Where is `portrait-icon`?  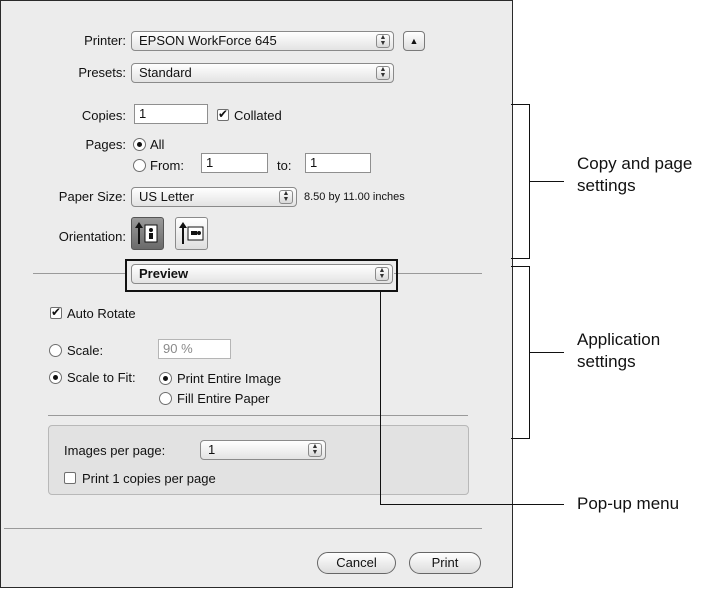 portrait-icon is located at coordinates (146, 233).